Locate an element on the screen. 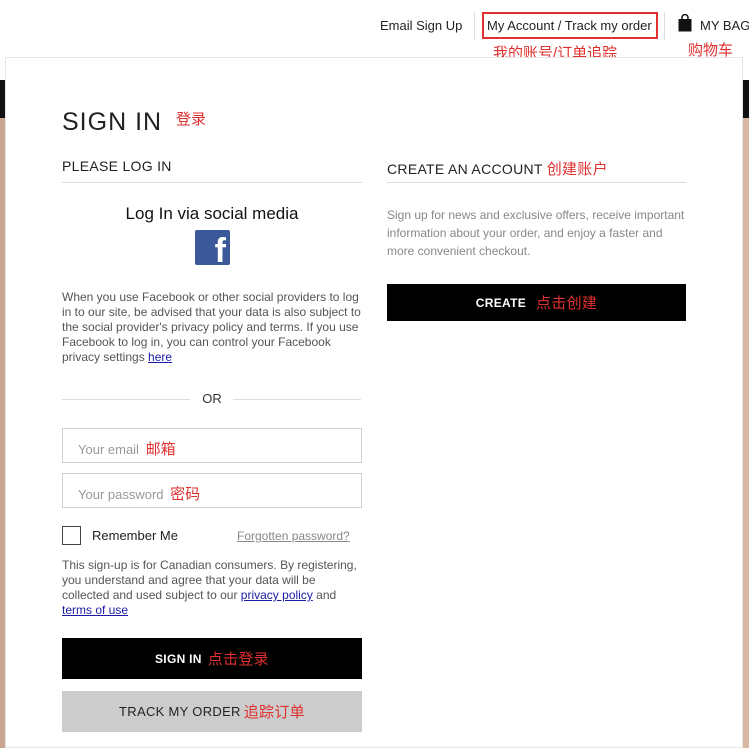 Image resolution: width=749 pixels, height=748 pixels. my-bag-link: MY BAG is located at coordinates (724, 25).